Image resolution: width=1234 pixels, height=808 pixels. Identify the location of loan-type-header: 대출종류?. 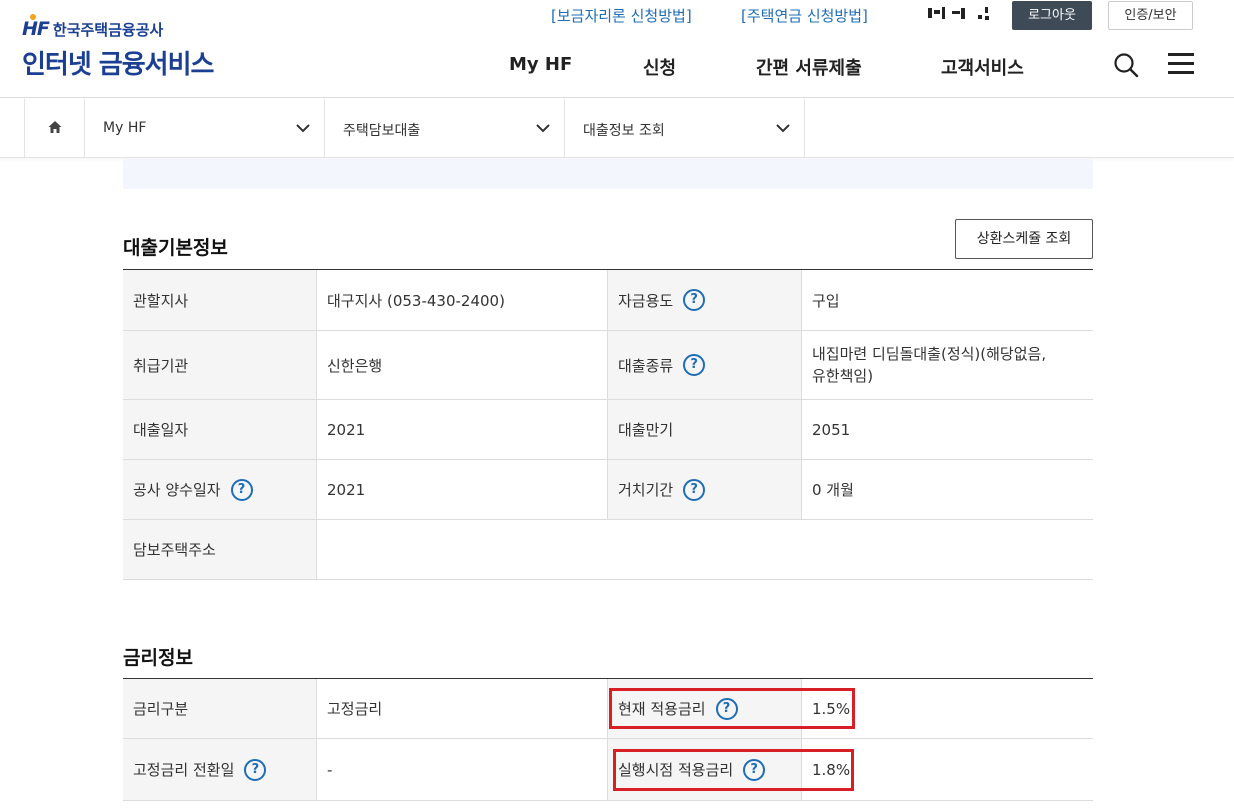
(704, 365).